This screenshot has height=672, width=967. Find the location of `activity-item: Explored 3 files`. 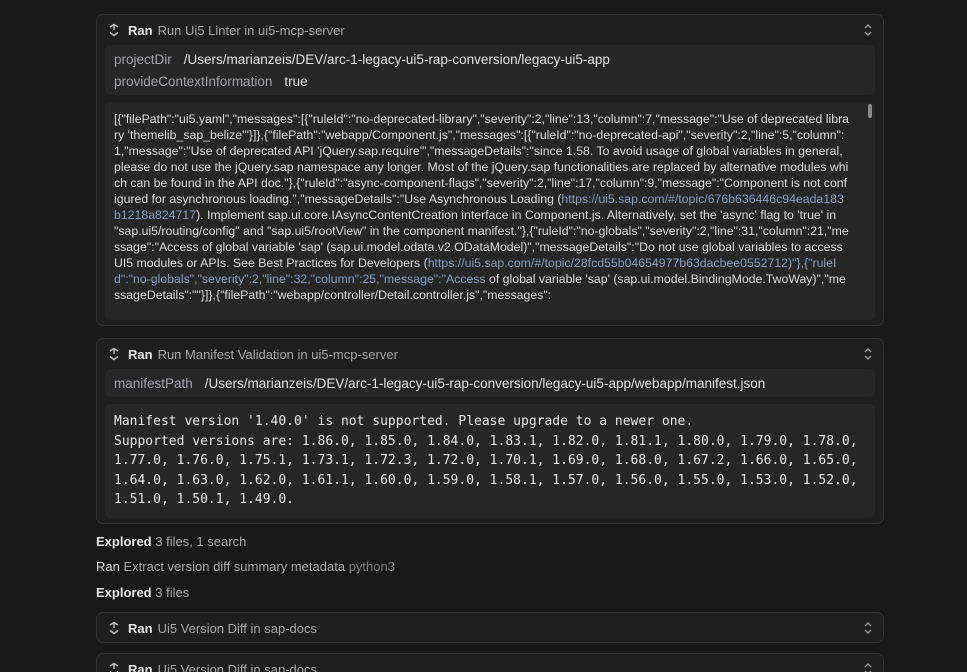

activity-item: Explored 3 files is located at coordinates (142, 592).